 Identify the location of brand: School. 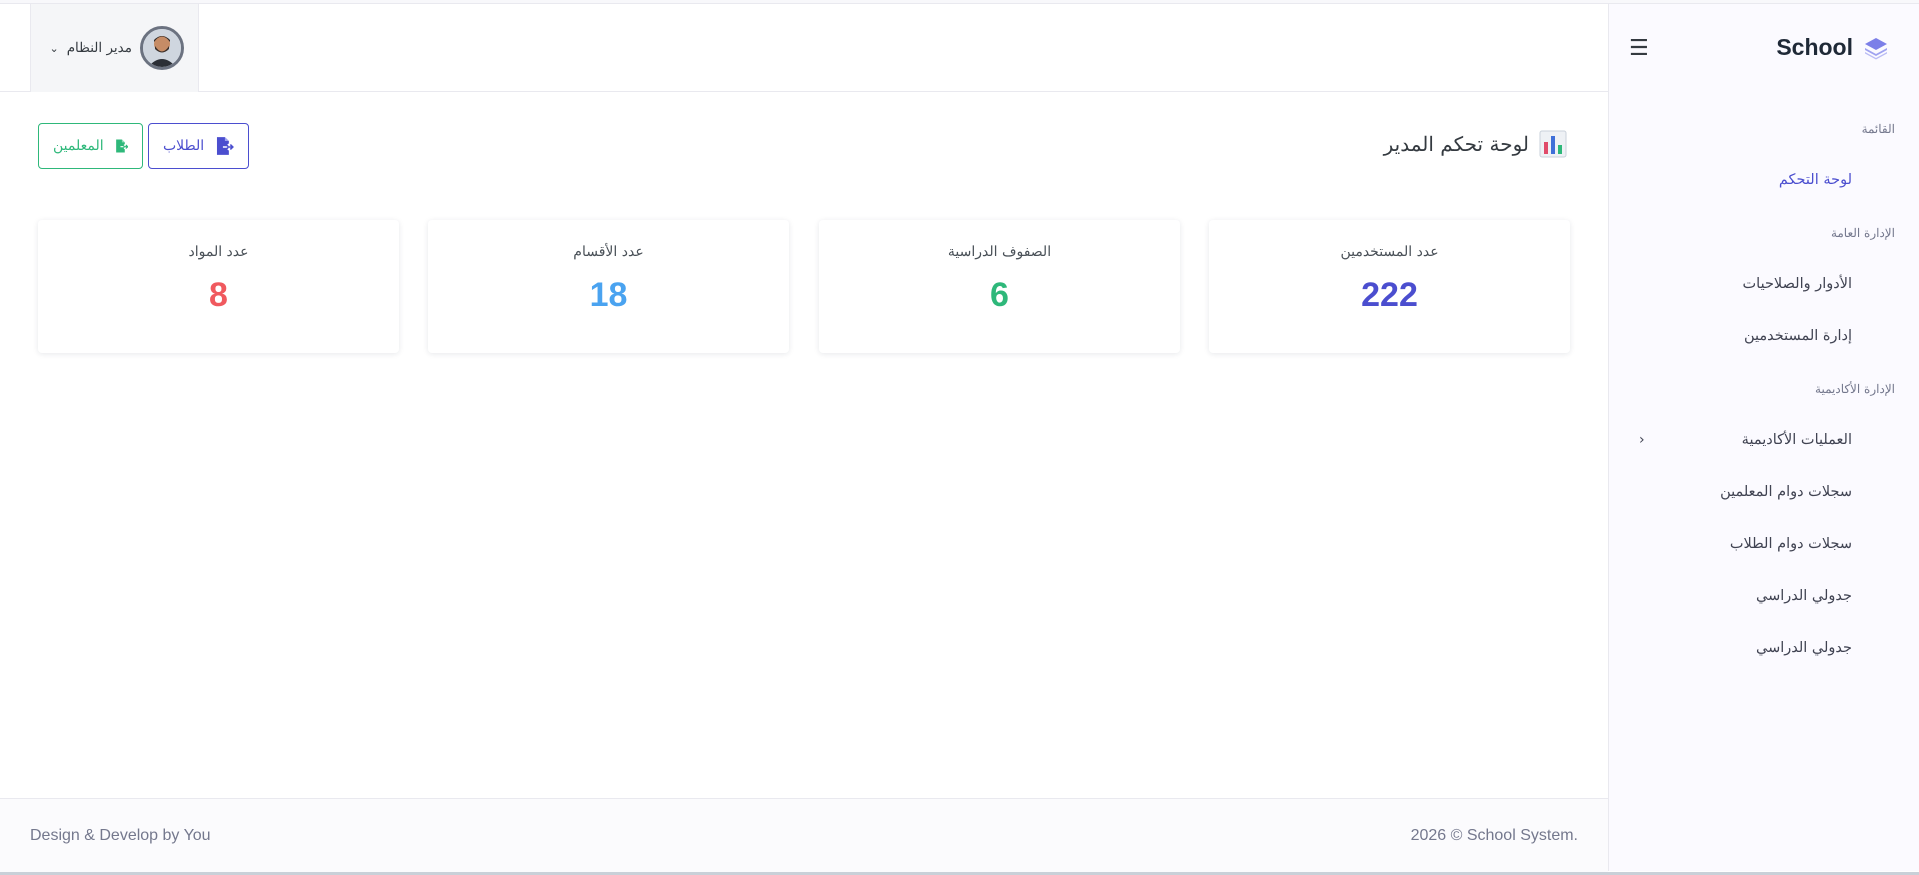
(1832, 47).